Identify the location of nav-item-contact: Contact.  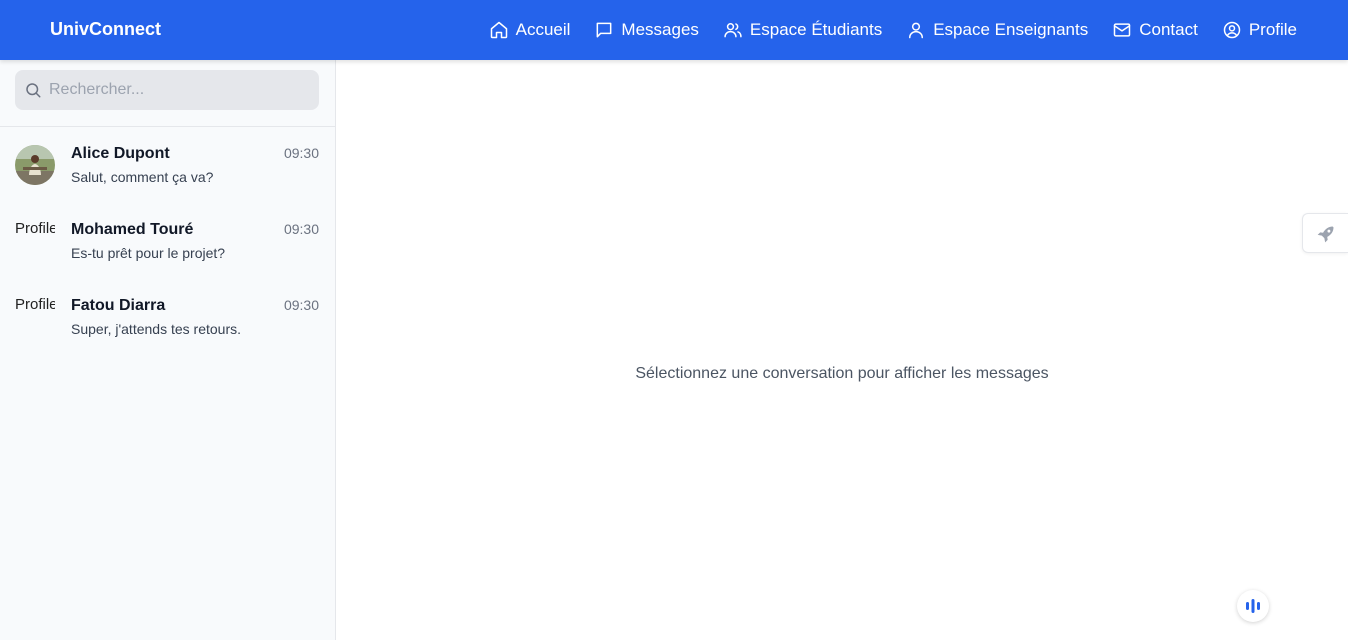
(1155, 30).